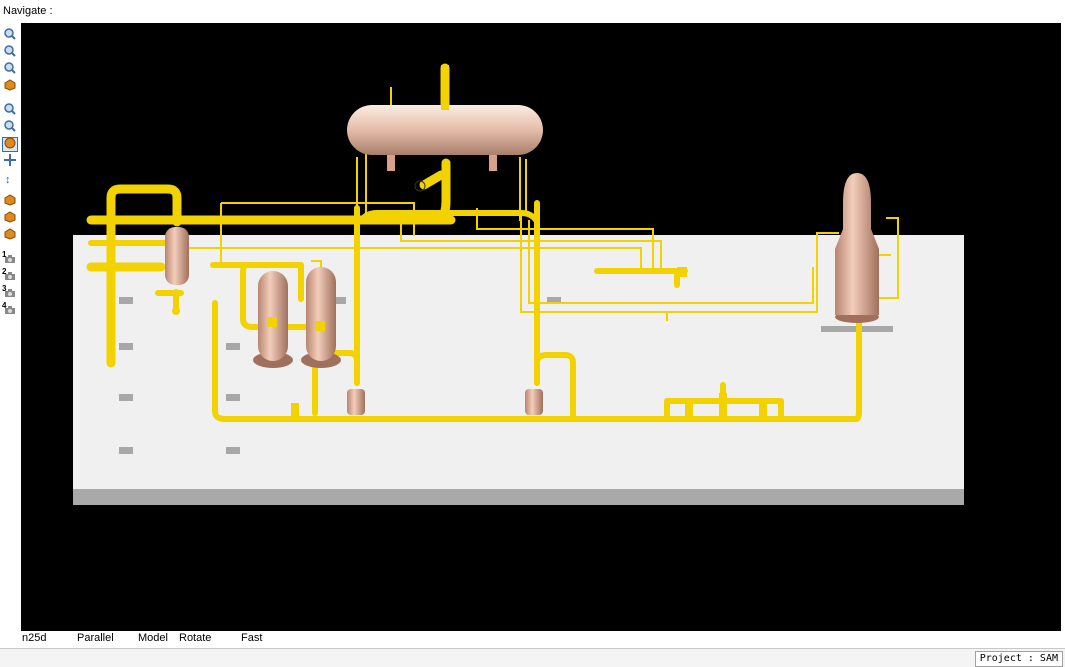 Image resolution: width=1065 pixels, height=667 pixels. What do you see at coordinates (532, 639) in the screenshot?
I see `status-bar: n25d Parallel Model Rotate Fast` at bounding box center [532, 639].